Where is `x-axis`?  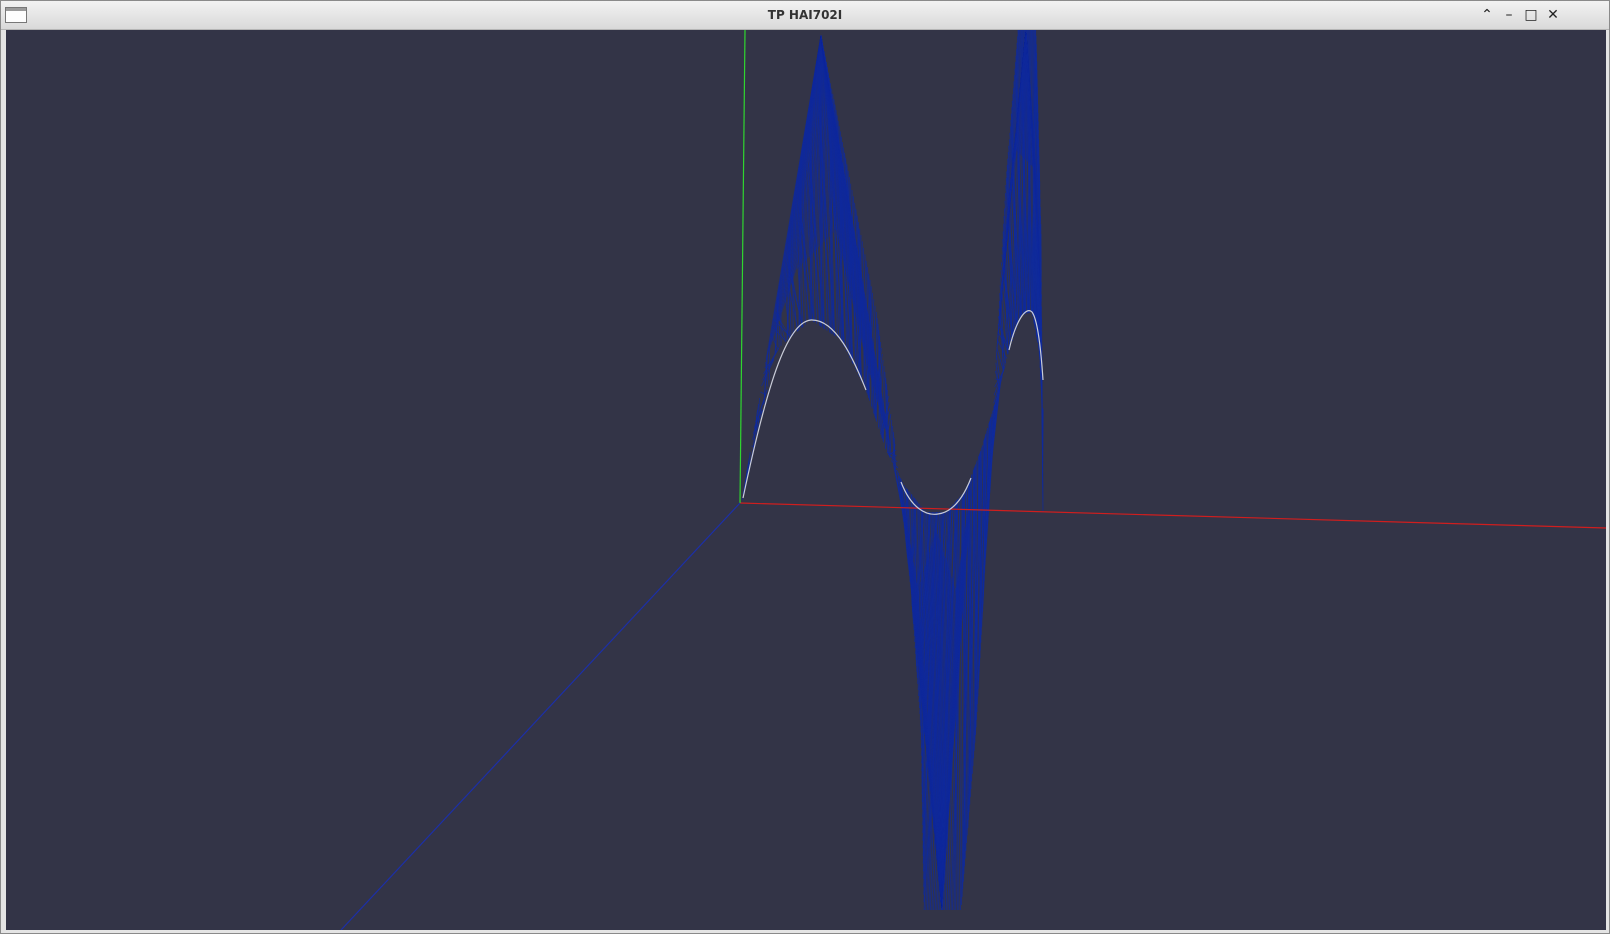
x-axis is located at coordinates (1172, 515).